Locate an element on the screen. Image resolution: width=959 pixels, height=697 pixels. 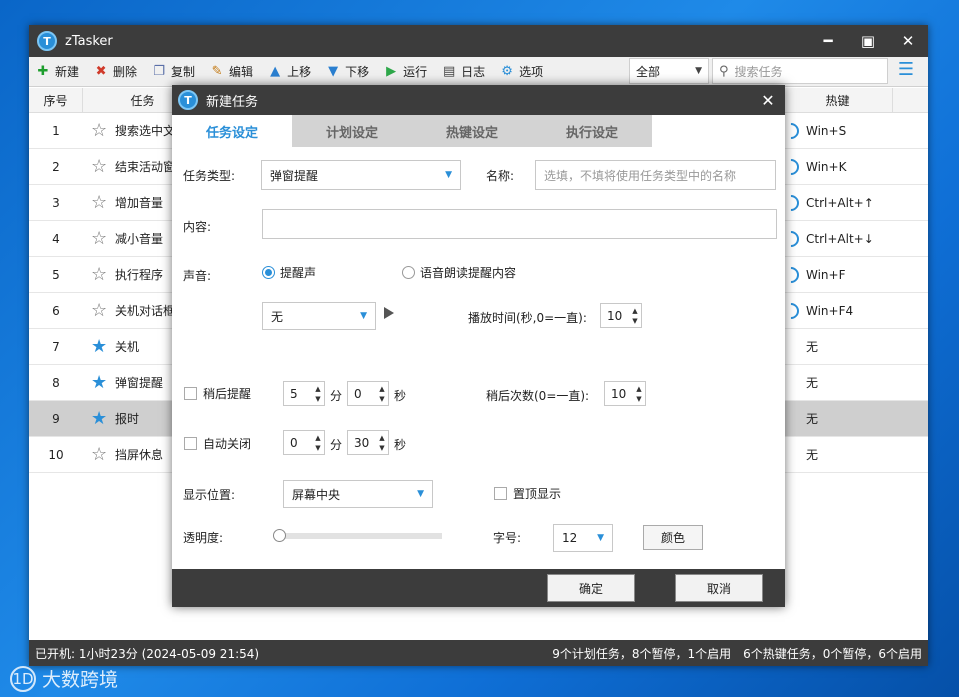
autoclose-checkbox: 自动关闭 is located at coordinates (217, 443).